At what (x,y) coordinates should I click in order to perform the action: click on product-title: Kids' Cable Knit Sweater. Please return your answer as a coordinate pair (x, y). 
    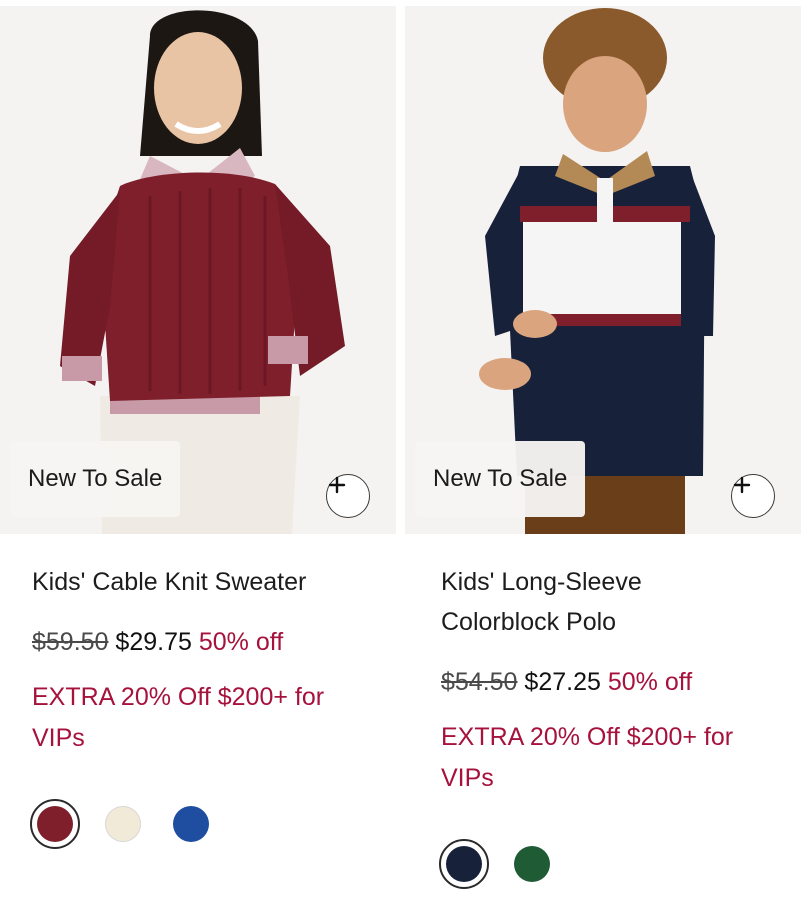
    Looking at the image, I should click on (198, 582).